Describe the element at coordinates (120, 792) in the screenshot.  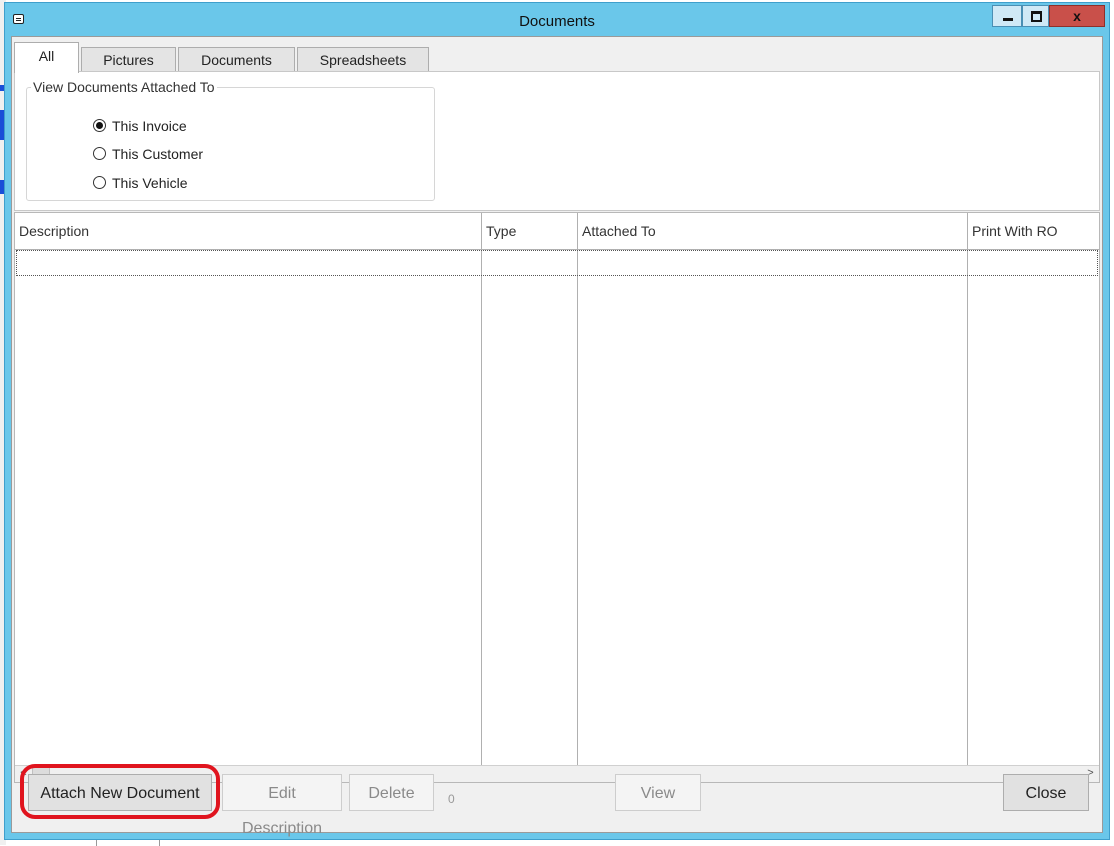
I see `attach-new-document-button: Attach New Document` at that location.